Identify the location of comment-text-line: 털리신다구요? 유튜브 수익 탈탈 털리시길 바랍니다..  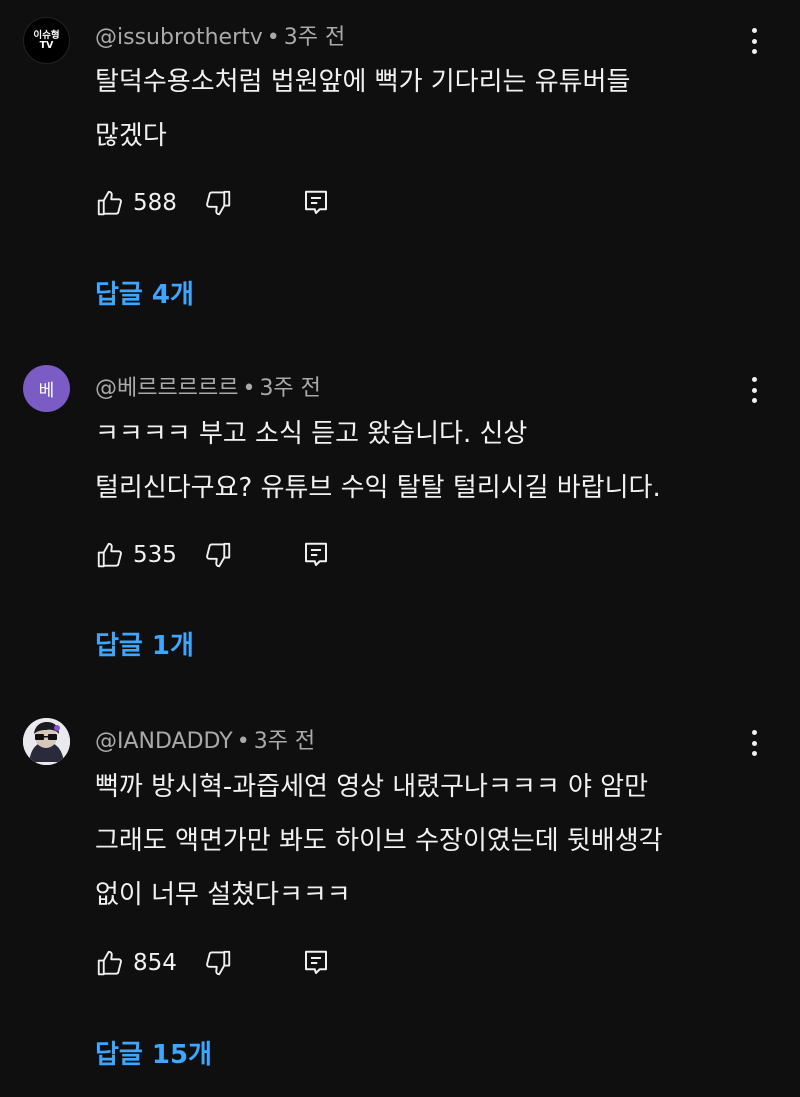
(378, 488).